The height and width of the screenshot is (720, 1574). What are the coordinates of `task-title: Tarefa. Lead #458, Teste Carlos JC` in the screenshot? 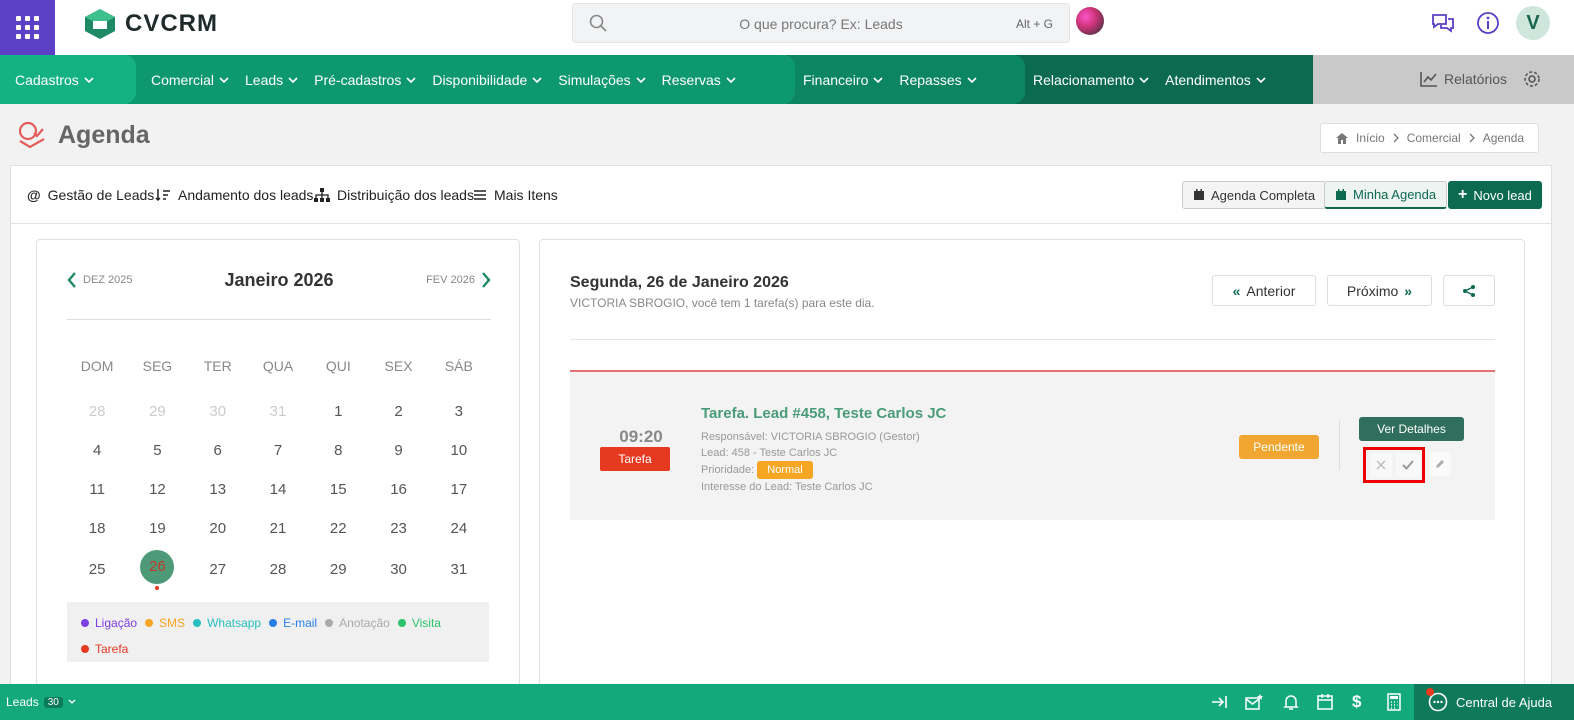 It's located at (823, 413).